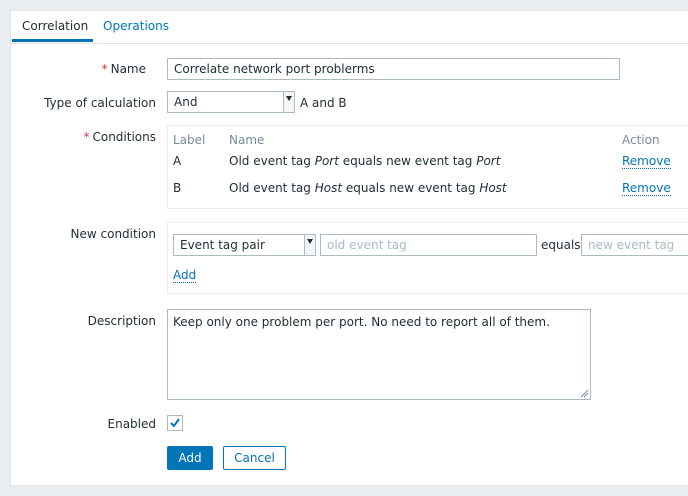 Image resolution: width=688 pixels, height=496 pixels. What do you see at coordinates (427, 258) in the screenshot?
I see `new-condition-box` at bounding box center [427, 258].